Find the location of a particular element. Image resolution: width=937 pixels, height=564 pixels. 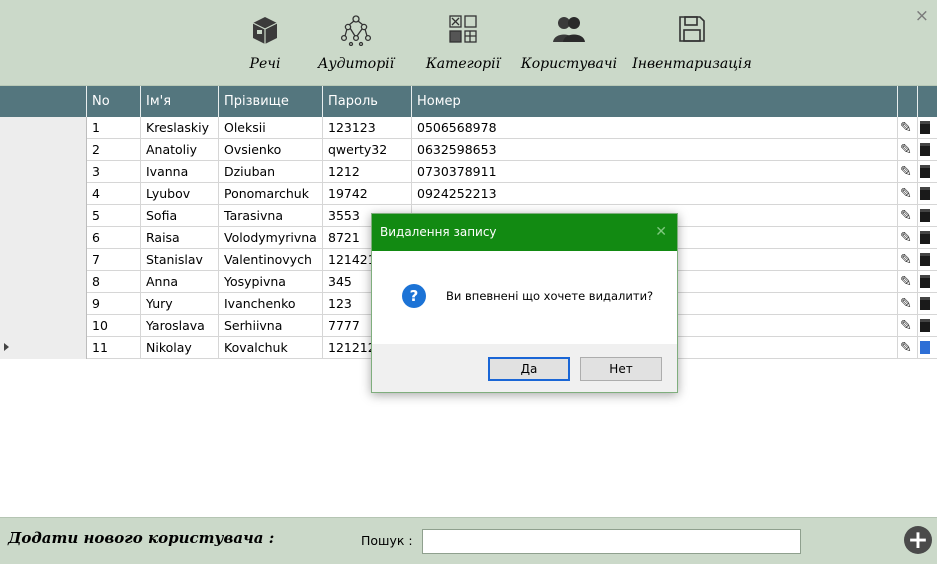

cell-no: 2 is located at coordinates (114, 150).